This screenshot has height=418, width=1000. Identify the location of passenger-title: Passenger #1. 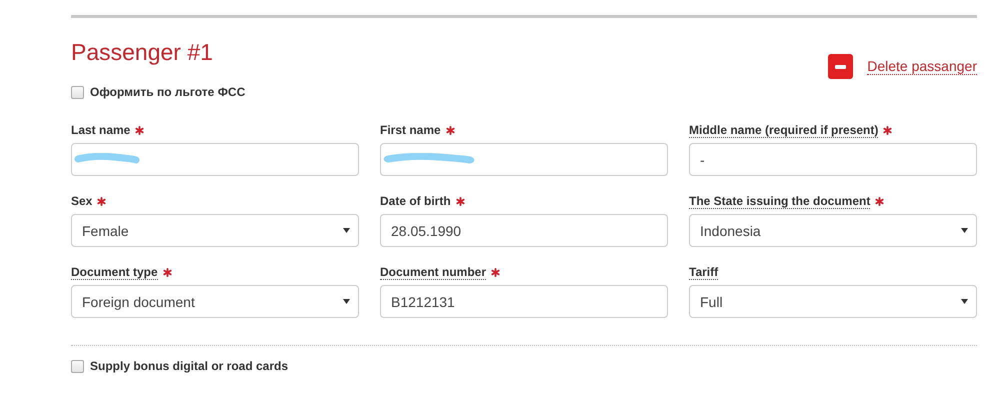
(142, 52).